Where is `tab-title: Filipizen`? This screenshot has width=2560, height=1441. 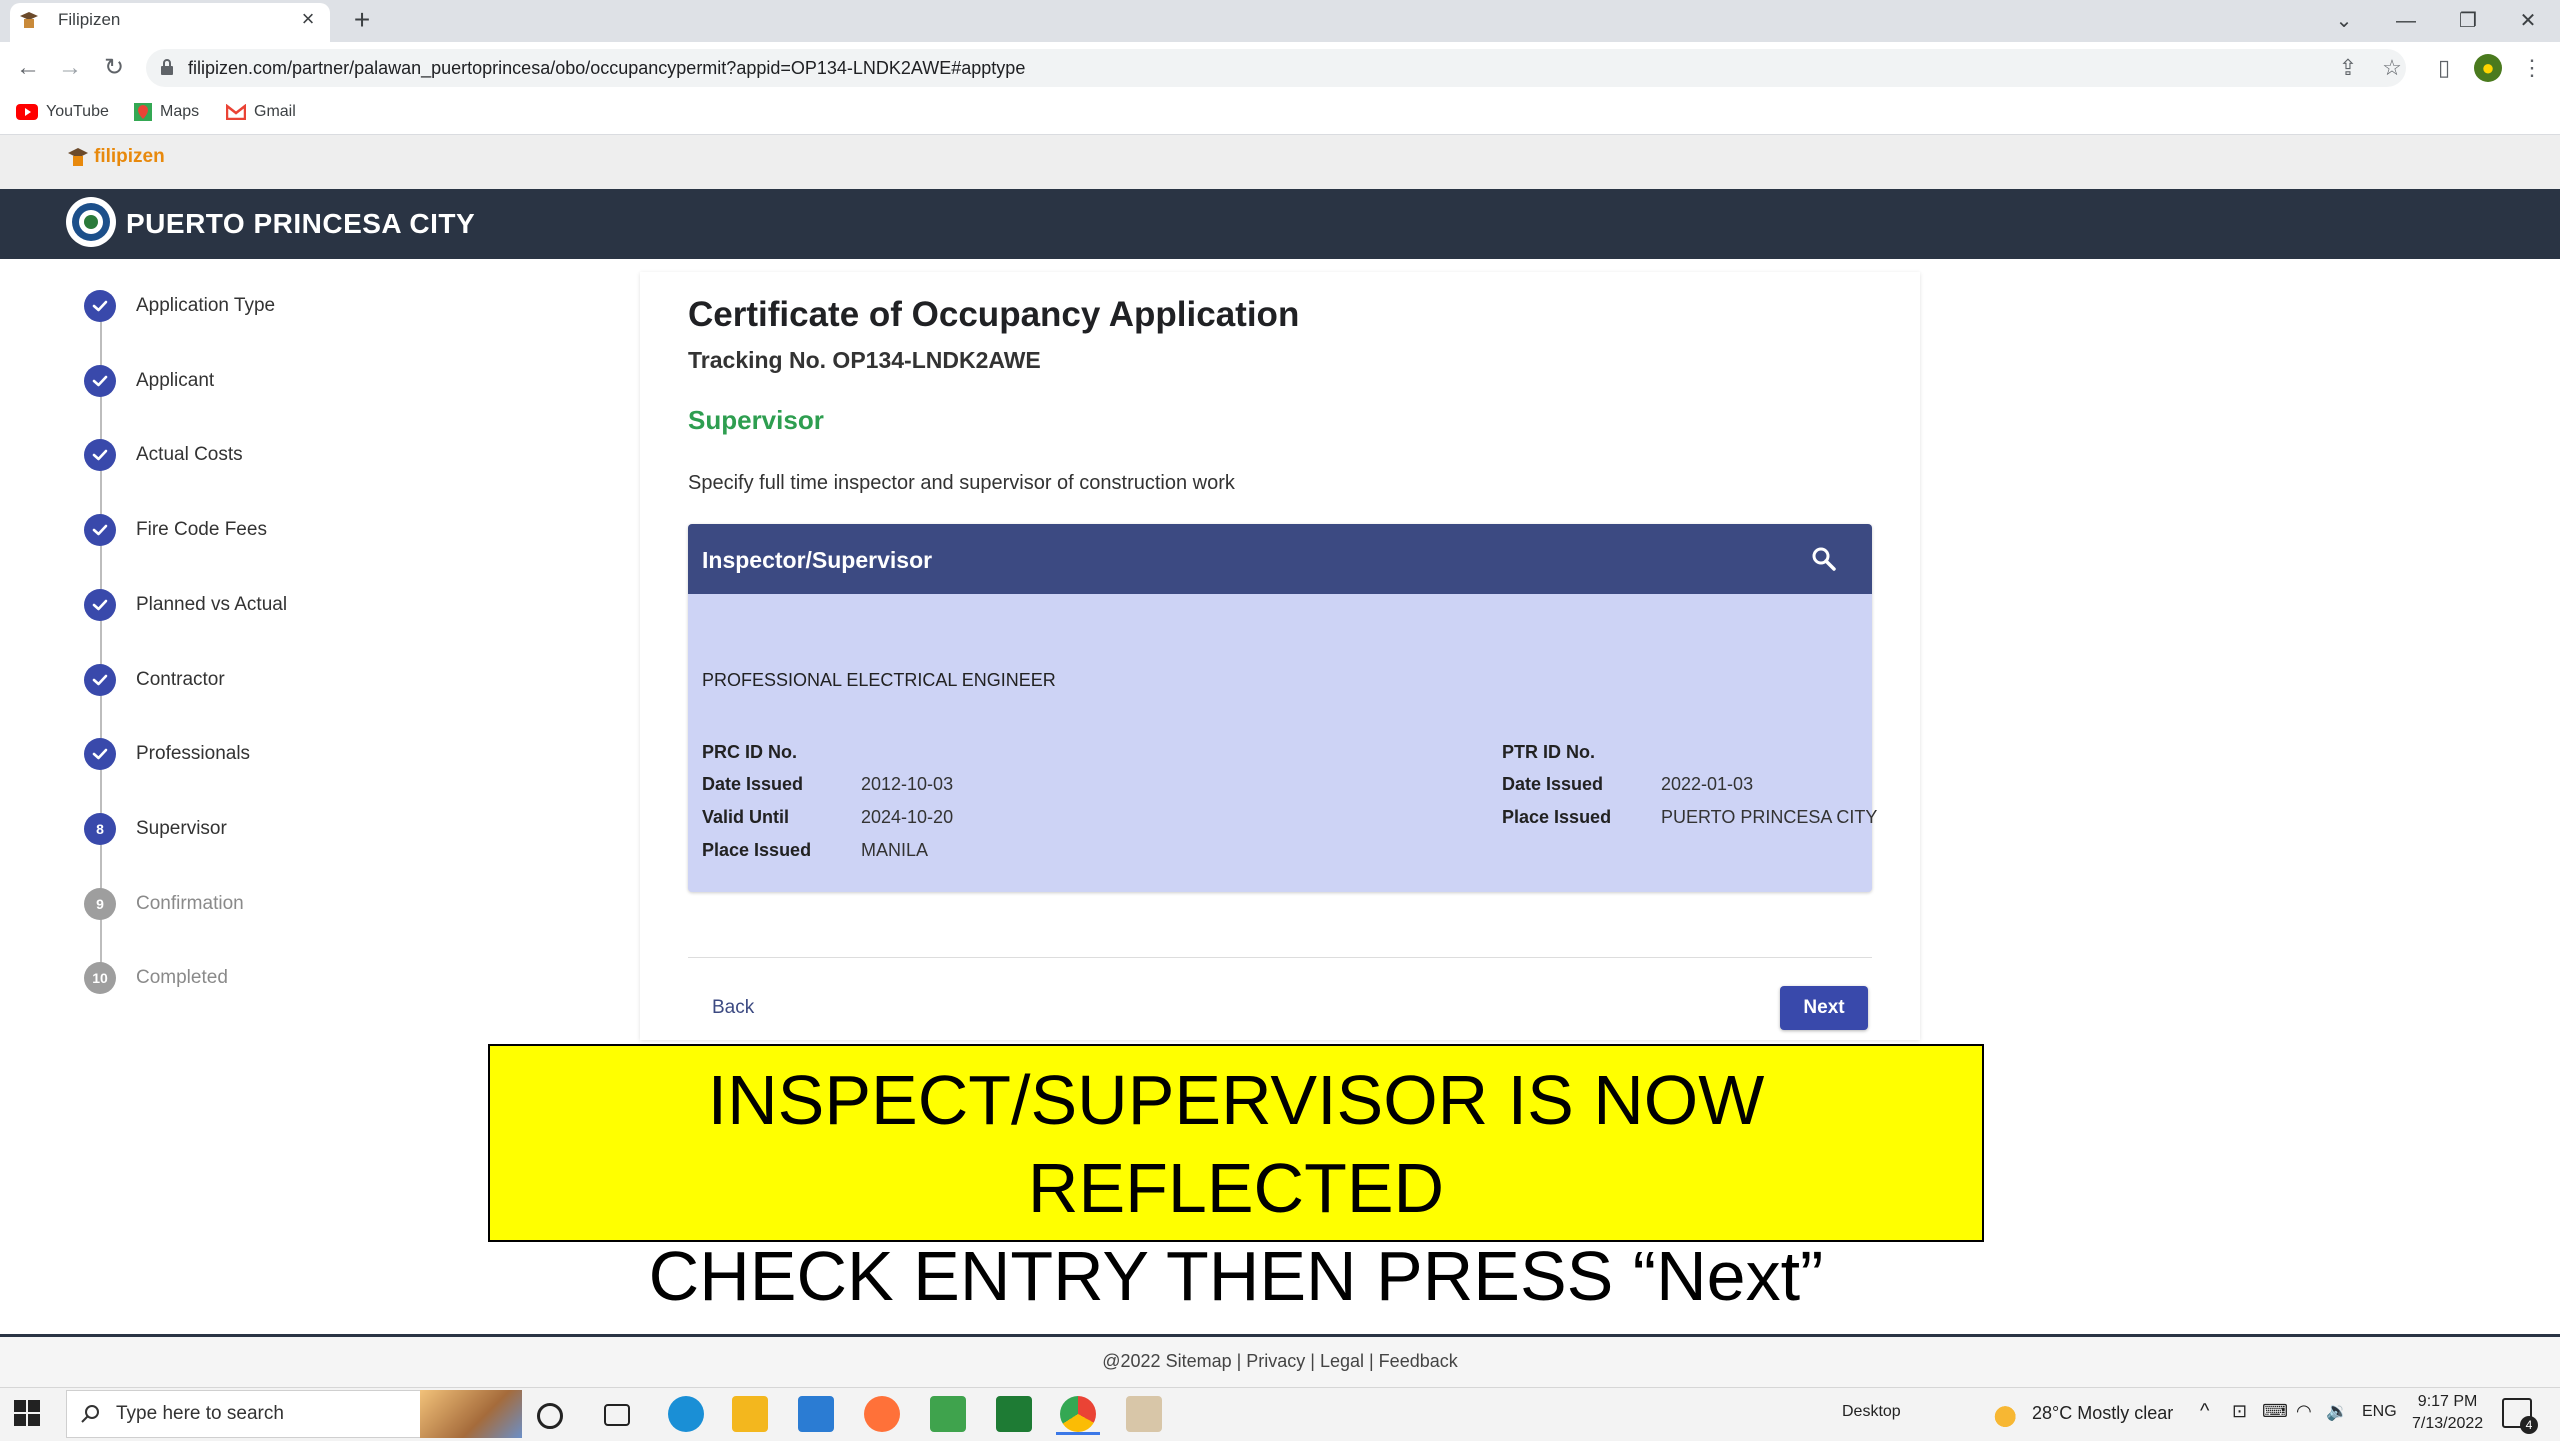 tab-title: Filipizen is located at coordinates (89, 19).